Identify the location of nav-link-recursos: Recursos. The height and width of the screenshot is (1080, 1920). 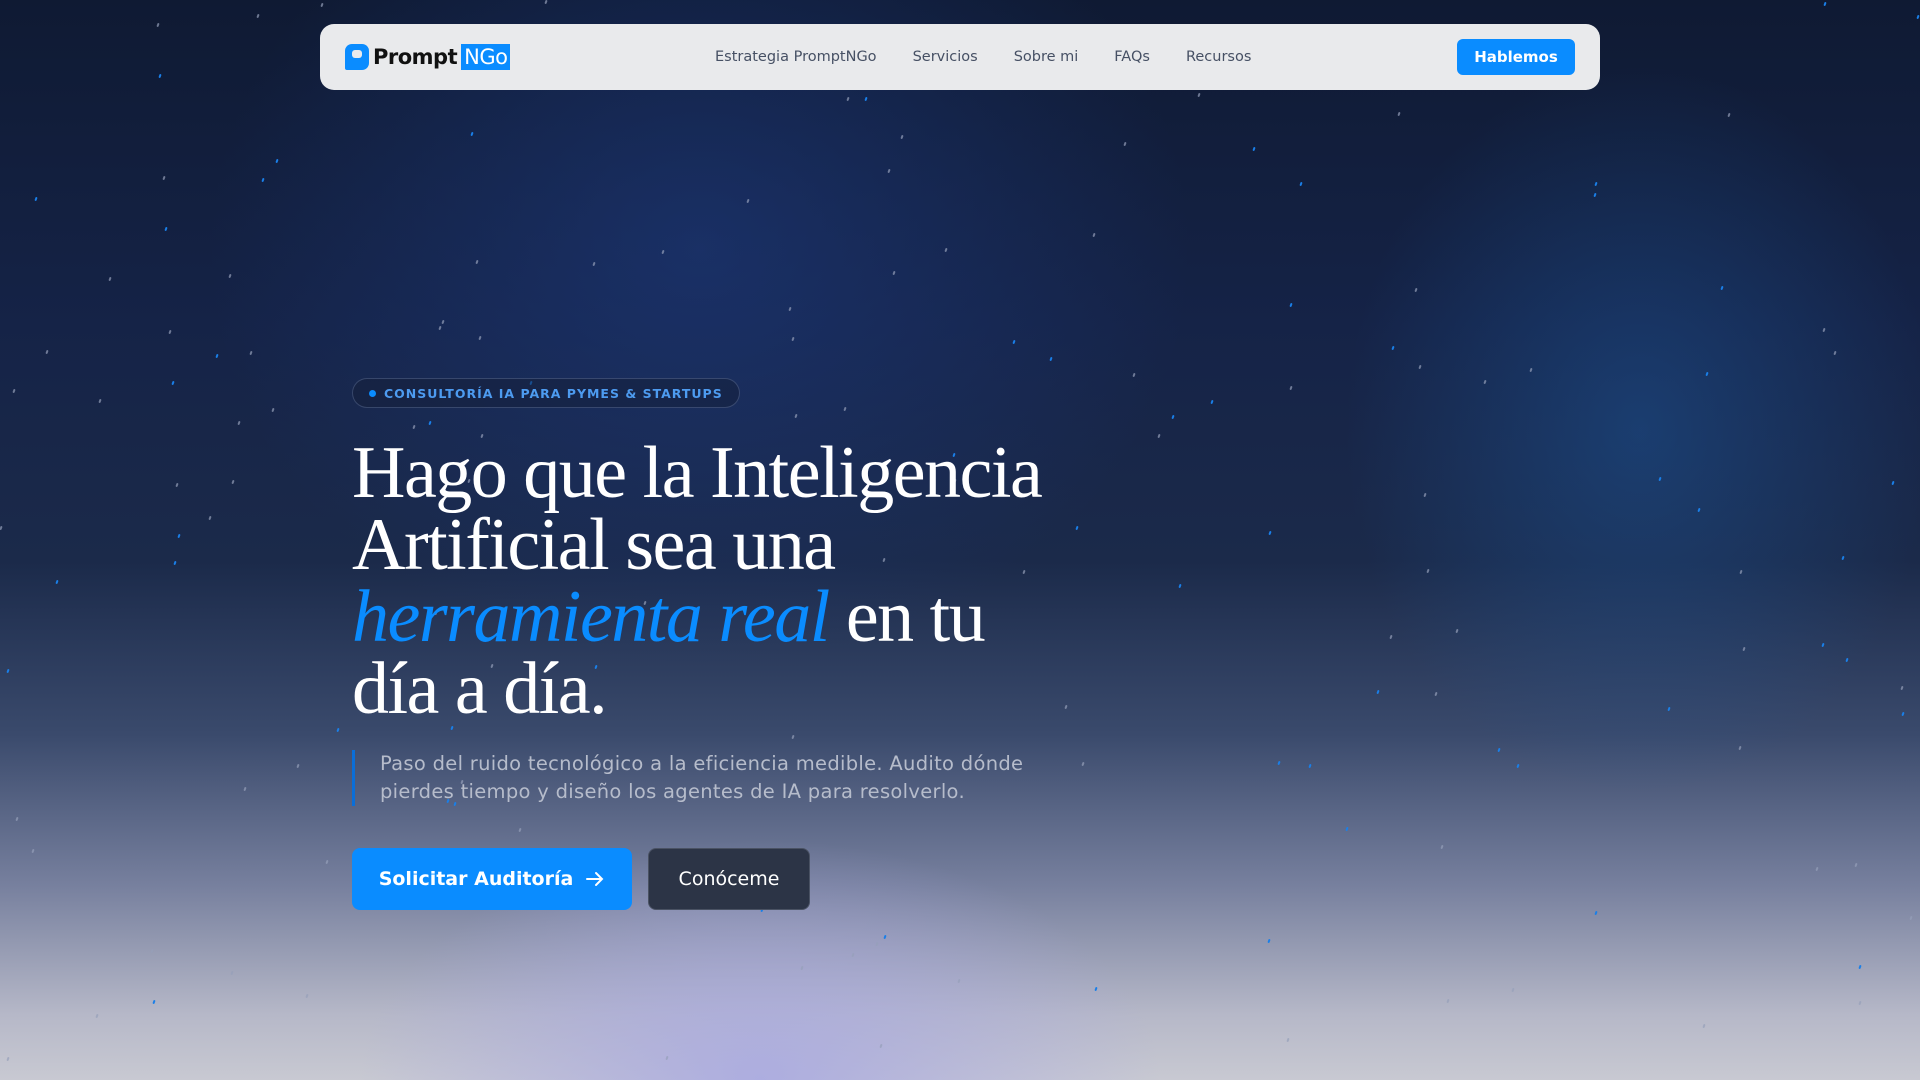
(1218, 57).